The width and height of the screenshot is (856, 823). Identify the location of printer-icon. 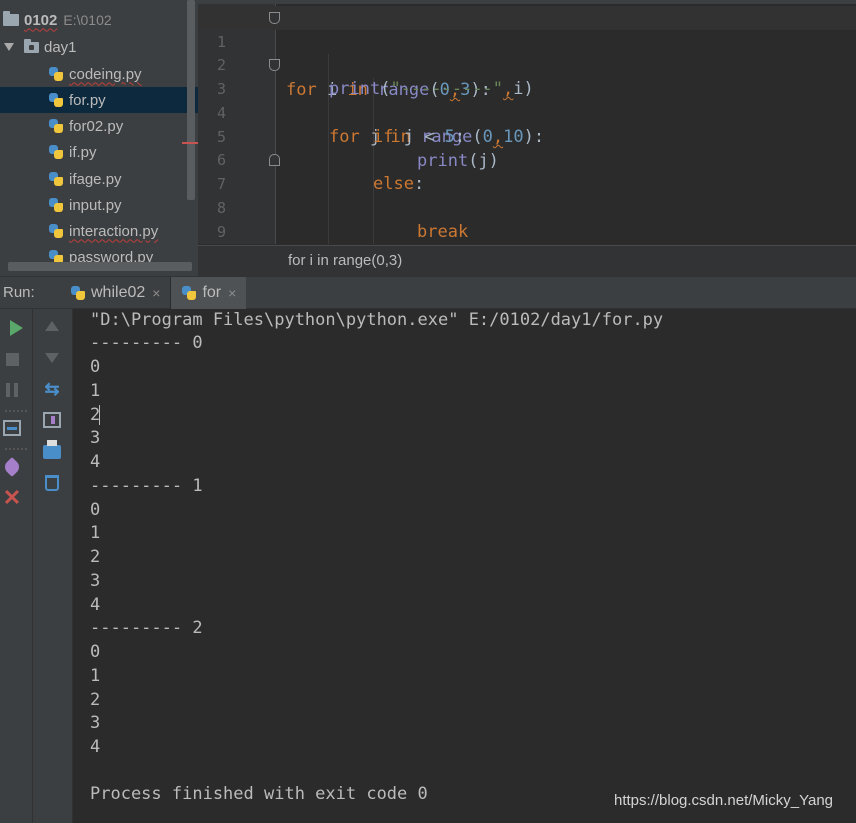
(52, 449).